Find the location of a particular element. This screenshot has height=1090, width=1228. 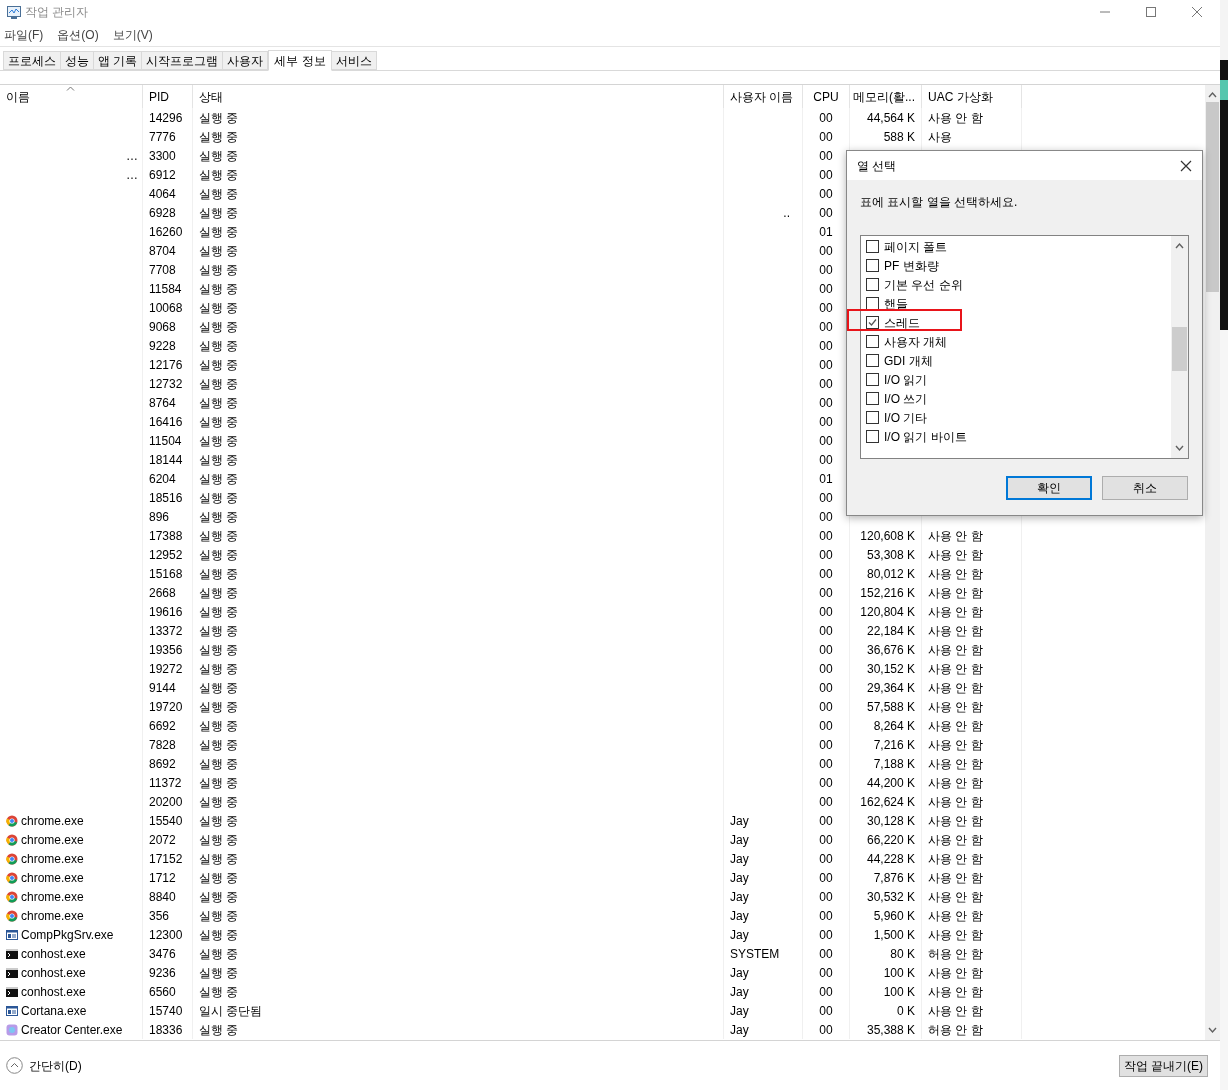

table-cell-text: 120,608 K is located at coordinates (887, 536).